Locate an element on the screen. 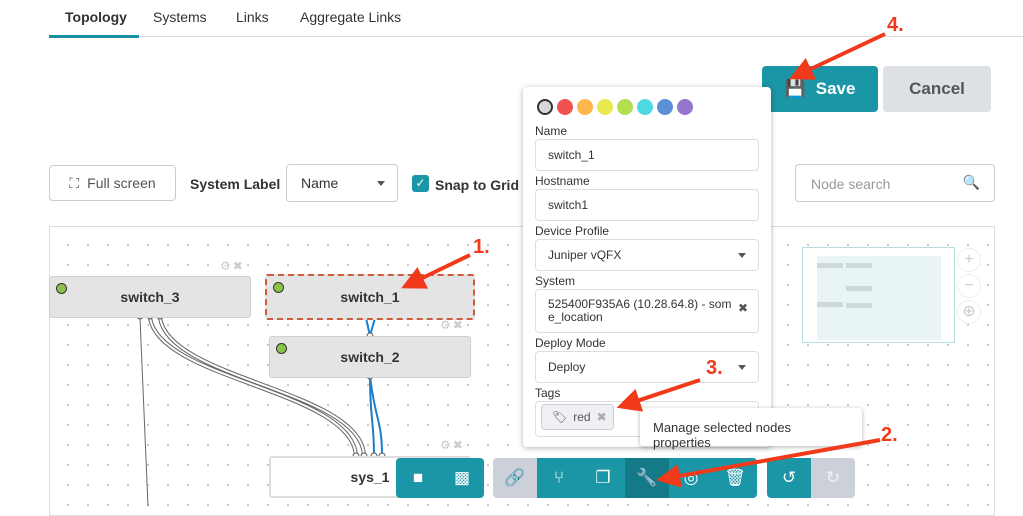 This screenshot has width=1023, height=516. annotation-2: 2. is located at coordinates (889, 435).